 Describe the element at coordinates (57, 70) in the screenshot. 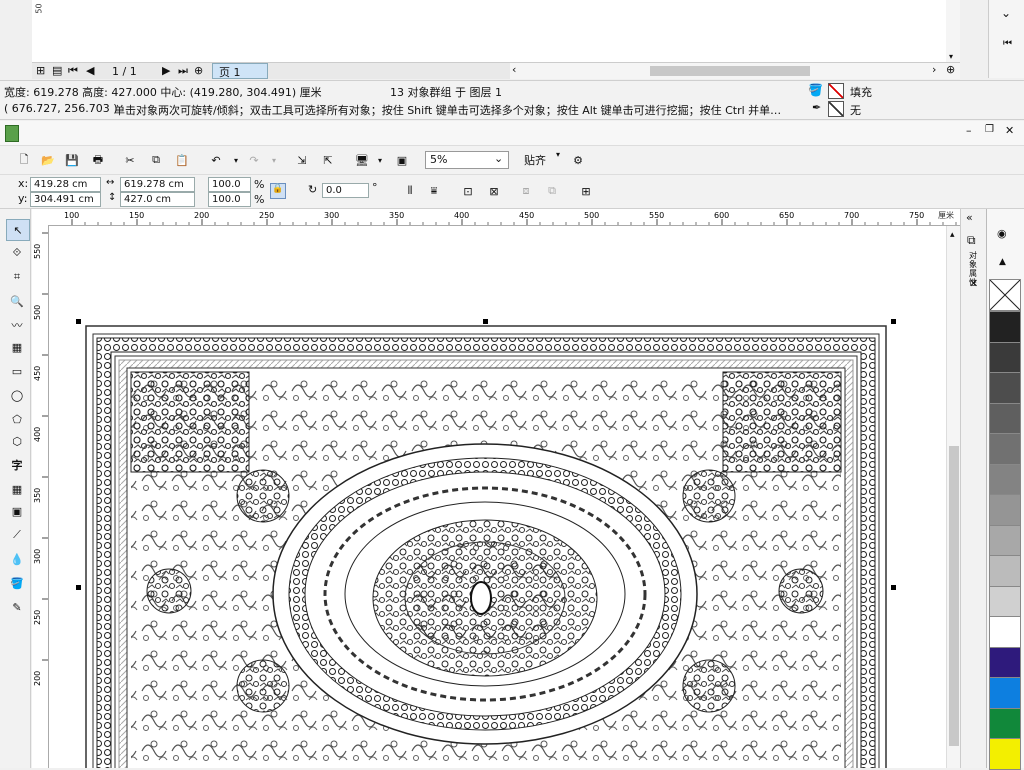

I see `page-settings-icon: ▤` at that location.